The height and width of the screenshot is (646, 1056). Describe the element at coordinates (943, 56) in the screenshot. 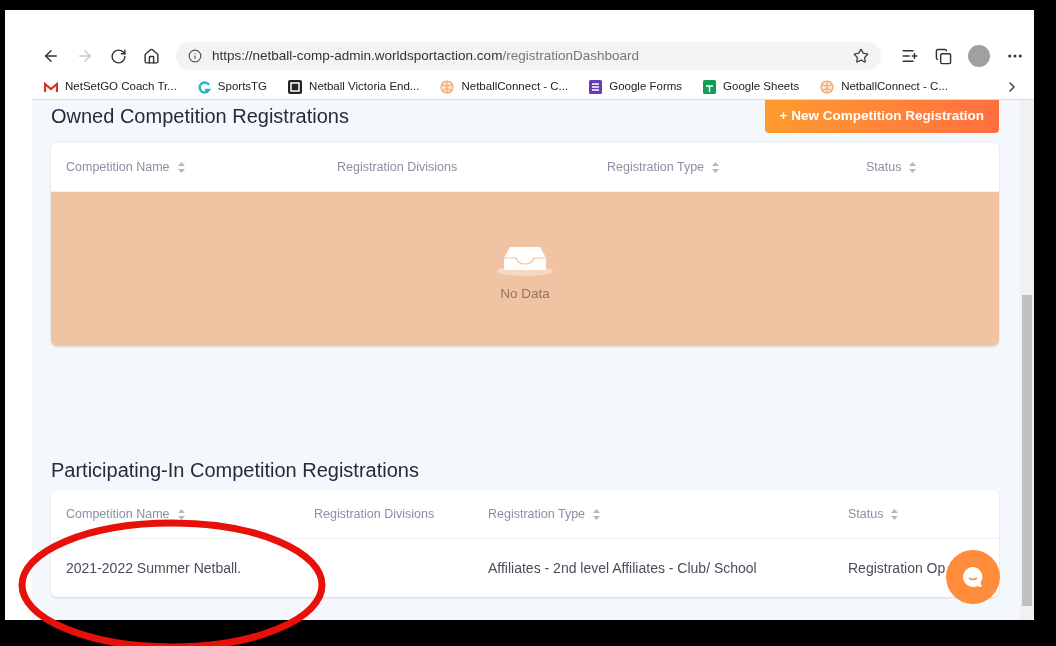

I see `collections-icon` at that location.